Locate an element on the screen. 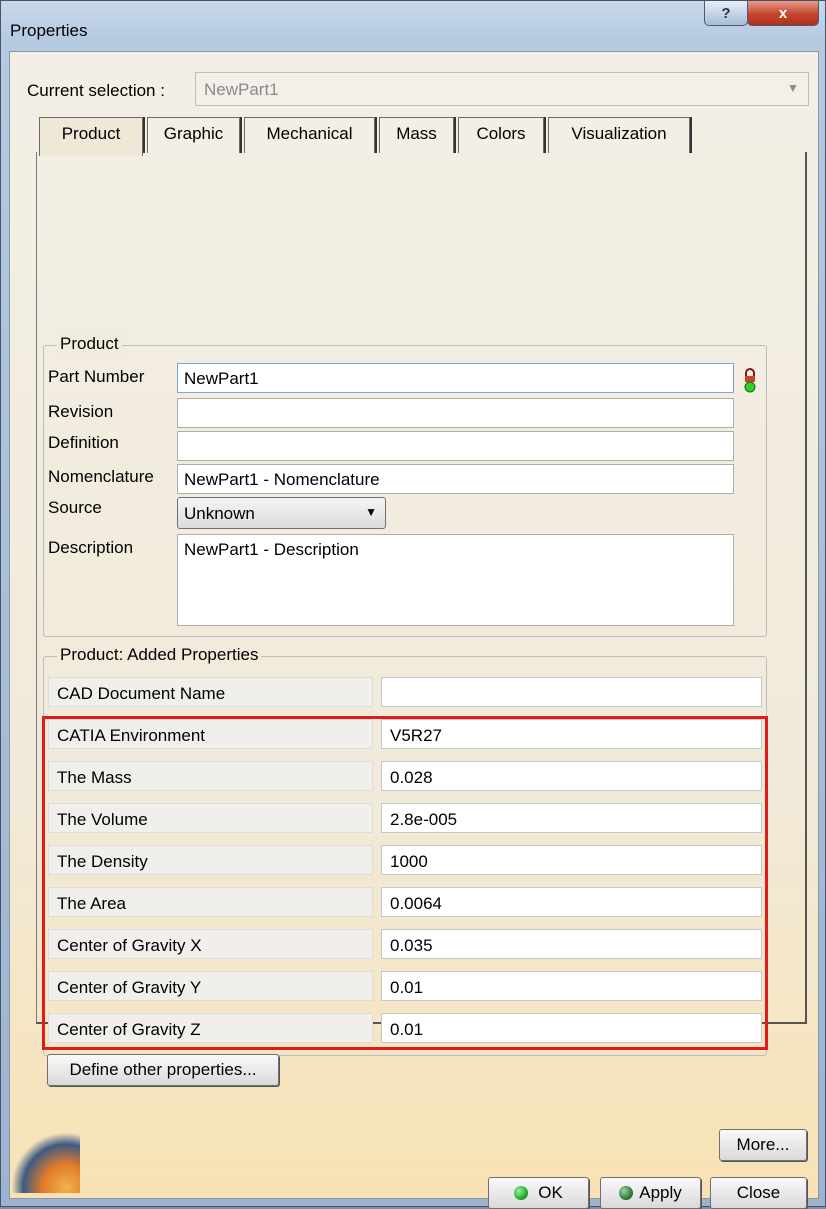 The height and width of the screenshot is (1209, 826). apply-label: Apply is located at coordinates (660, 1192).